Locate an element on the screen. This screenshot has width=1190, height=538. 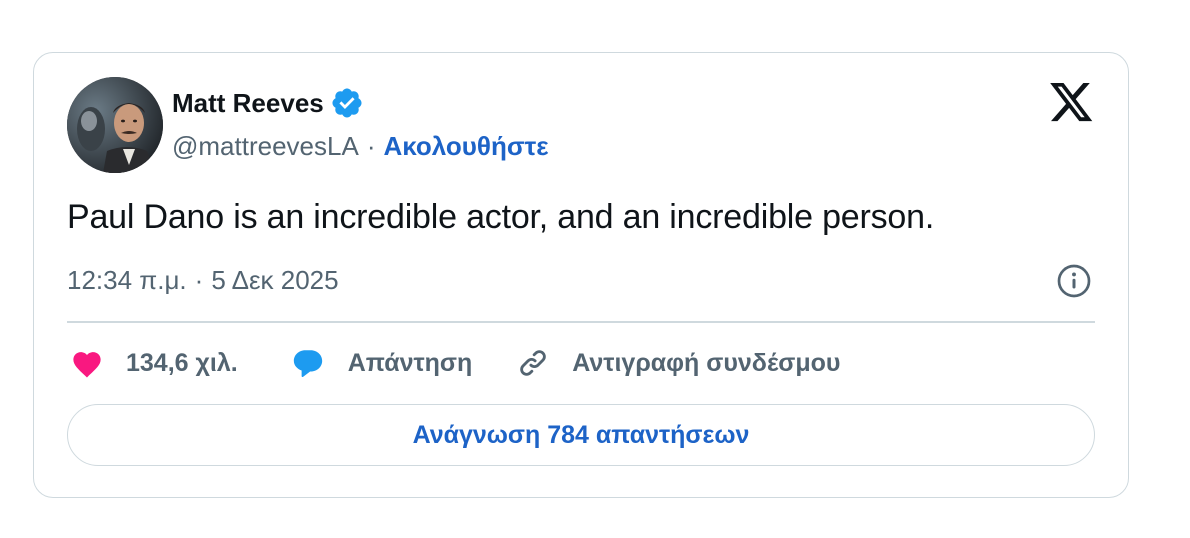
speech-bubble-icon is located at coordinates (307, 364).